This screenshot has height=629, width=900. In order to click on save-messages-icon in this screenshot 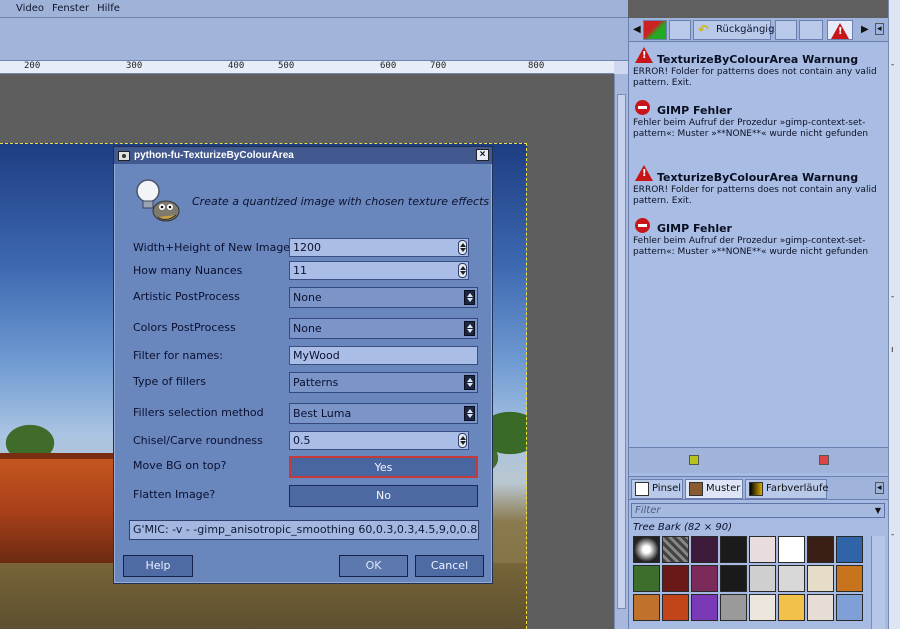, I will do `click(824, 460)`.